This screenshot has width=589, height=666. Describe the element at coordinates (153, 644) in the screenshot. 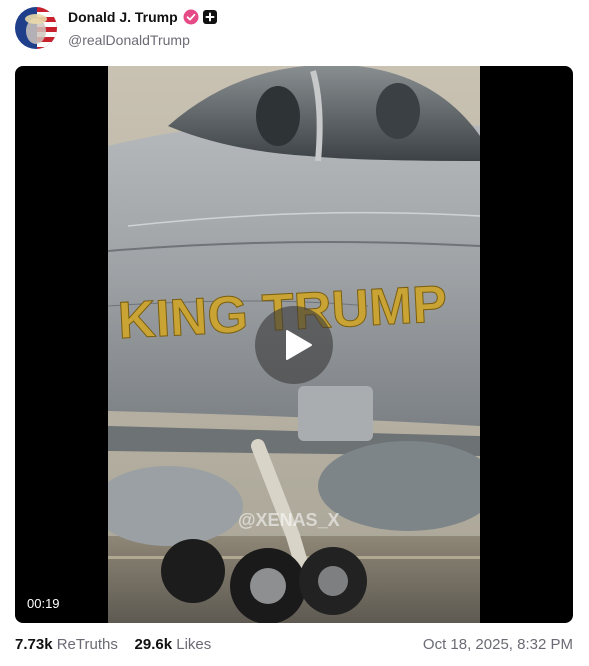

I see `likes-count: 29.6k` at that location.